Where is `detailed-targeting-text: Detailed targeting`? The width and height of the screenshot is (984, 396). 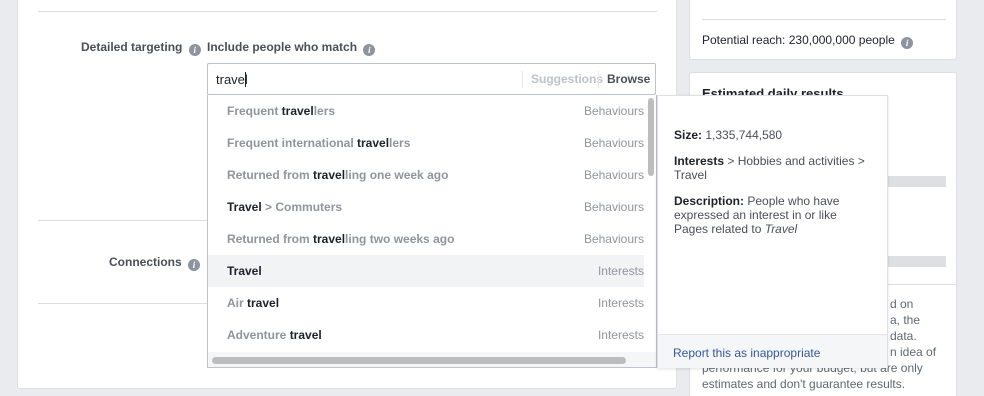
detailed-targeting-text: Detailed targeting is located at coordinates (132, 47).